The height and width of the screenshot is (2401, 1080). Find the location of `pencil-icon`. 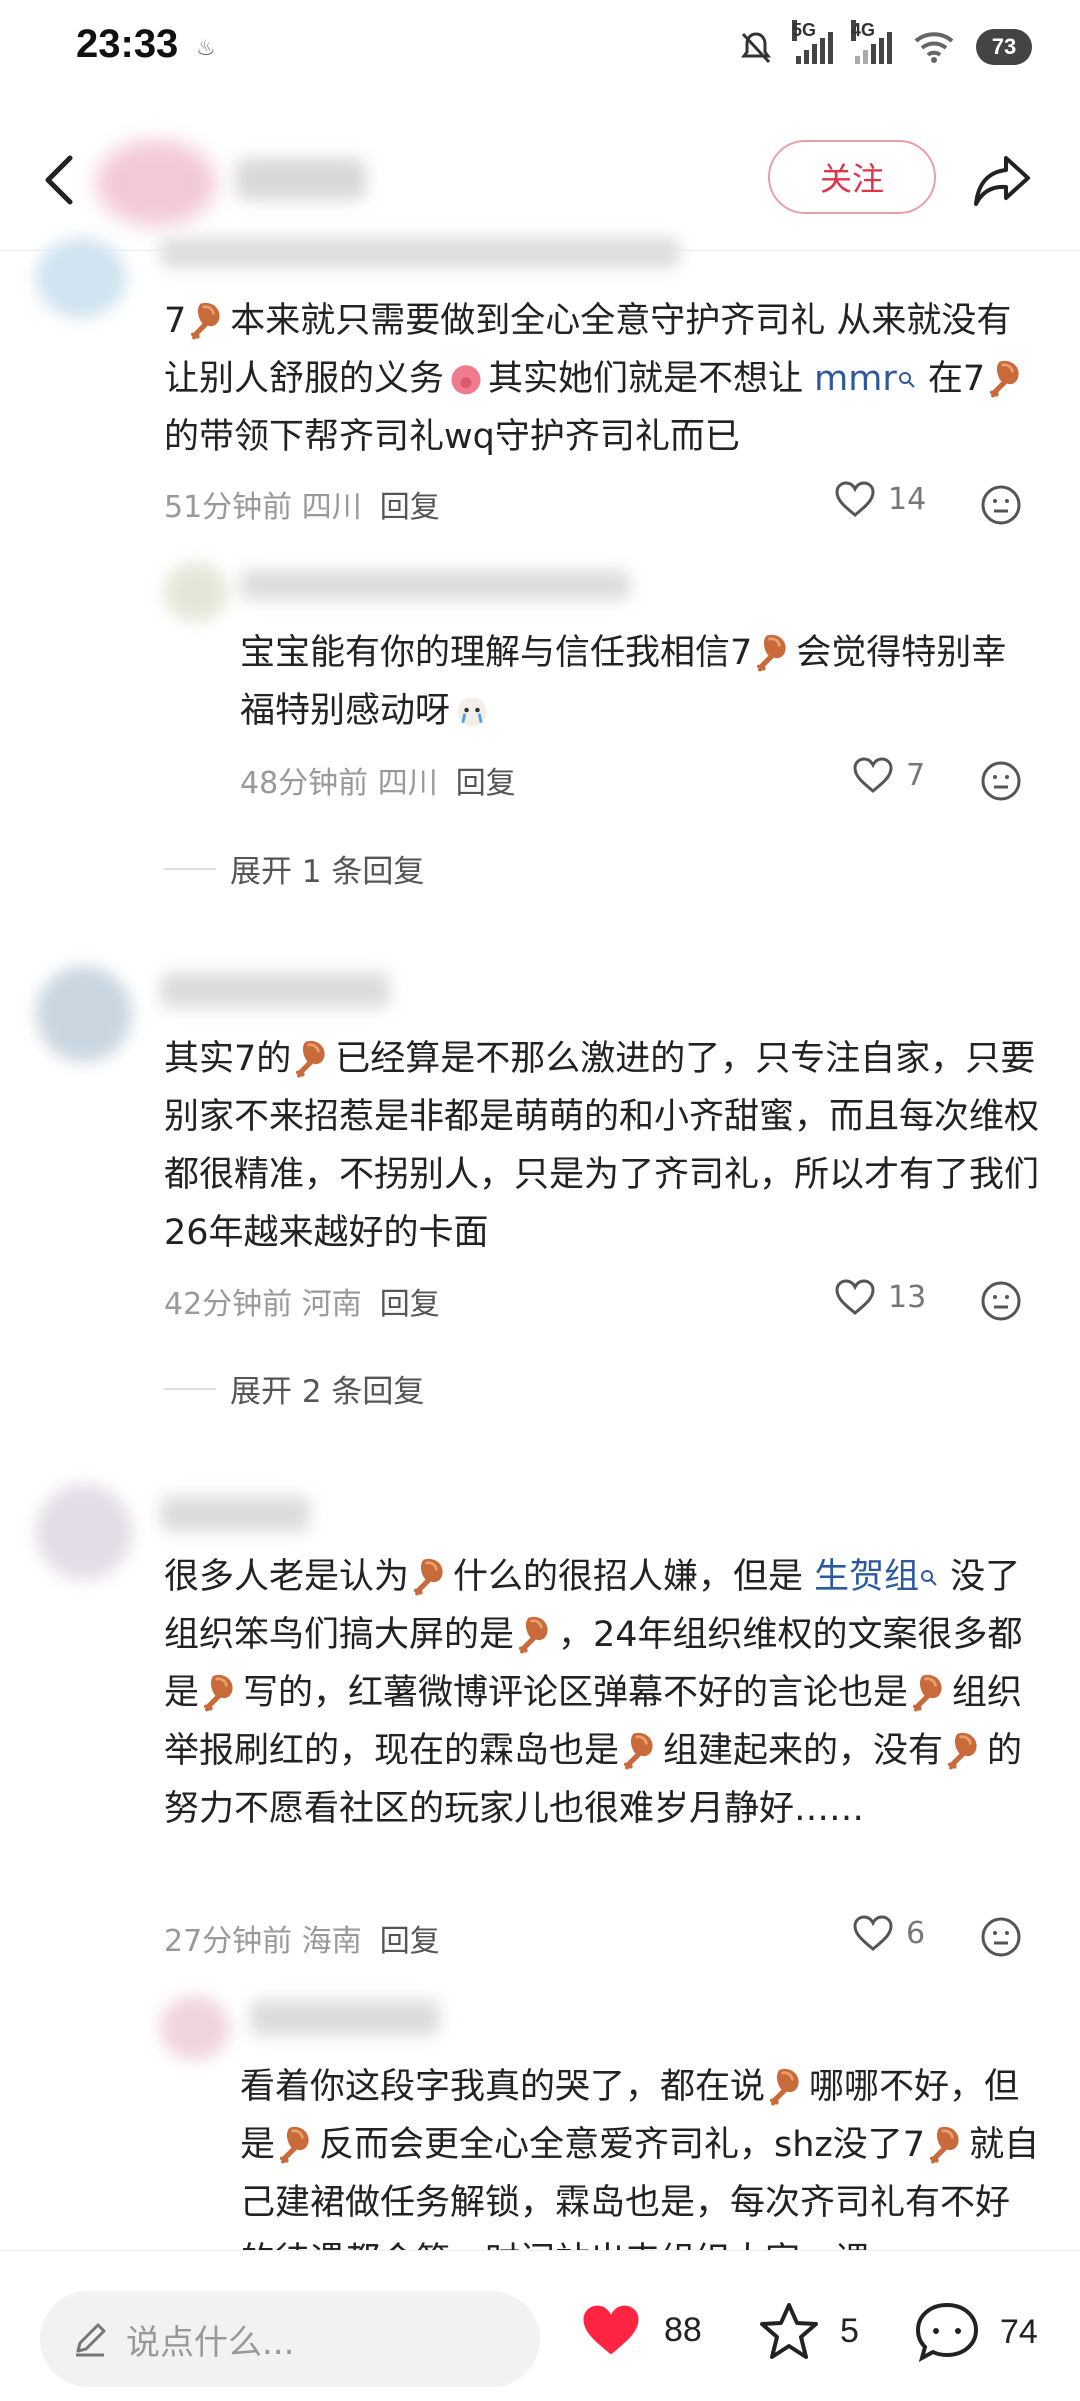

pencil-icon is located at coordinates (91, 2340).